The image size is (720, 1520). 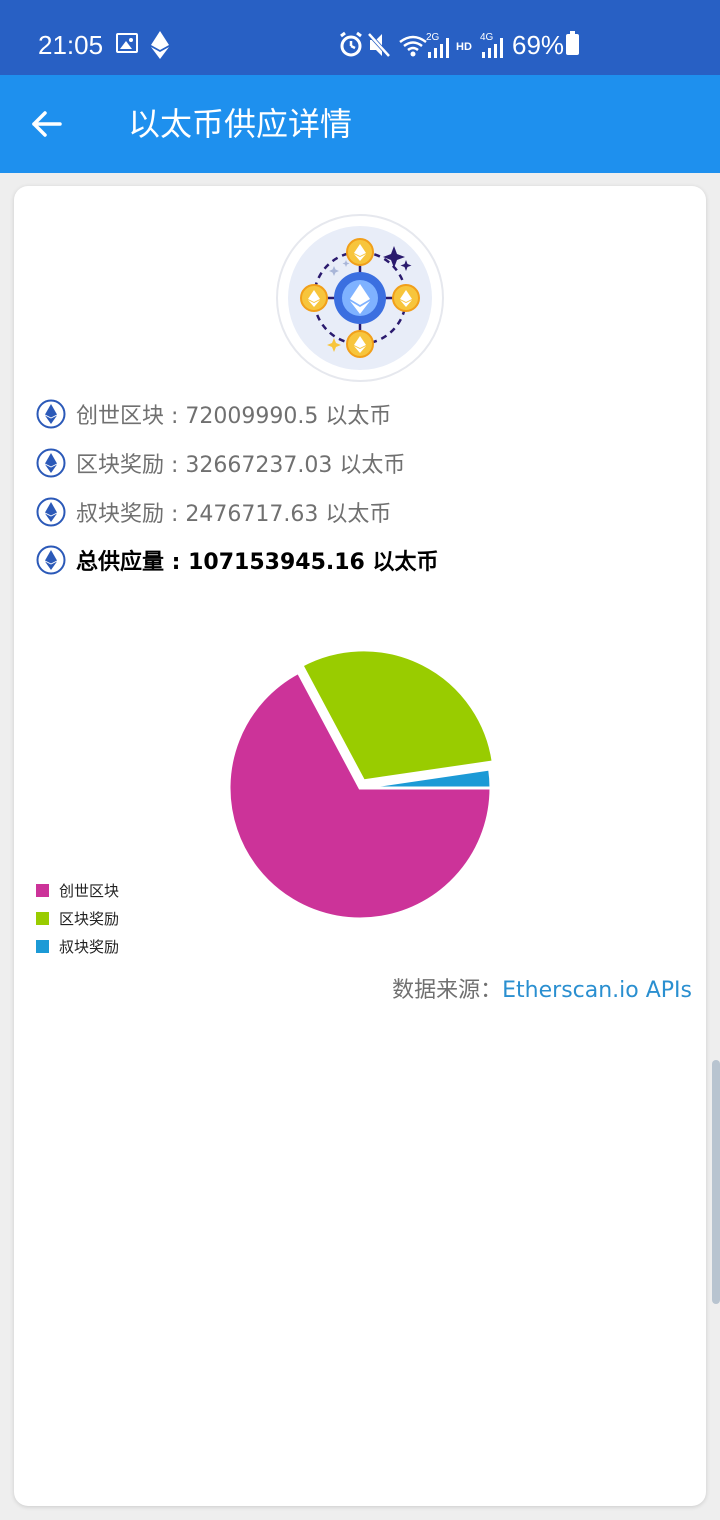 I want to click on coin-right, so click(x=406, y=298).